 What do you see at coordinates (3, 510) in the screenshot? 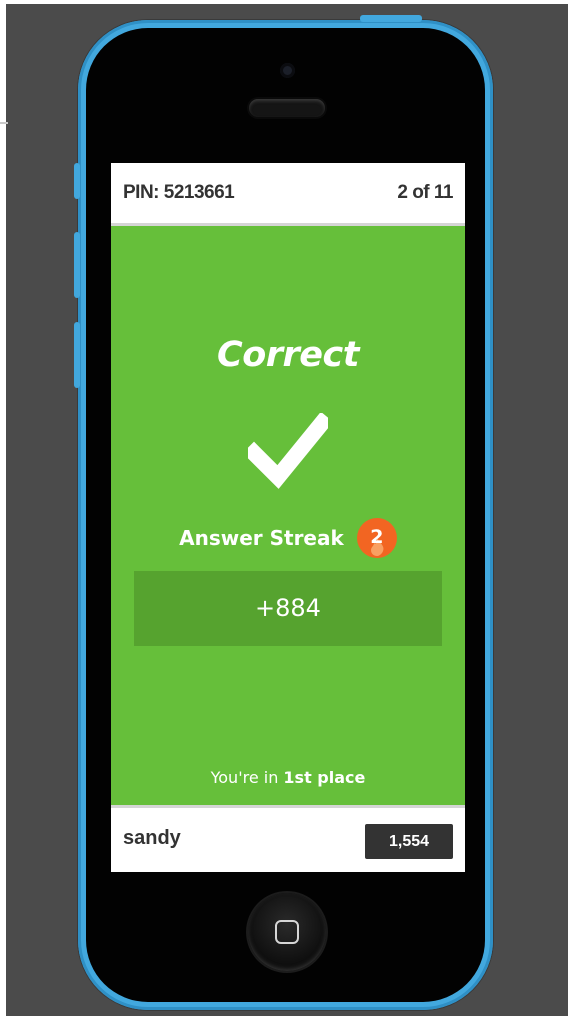
I see `left-margin` at bounding box center [3, 510].